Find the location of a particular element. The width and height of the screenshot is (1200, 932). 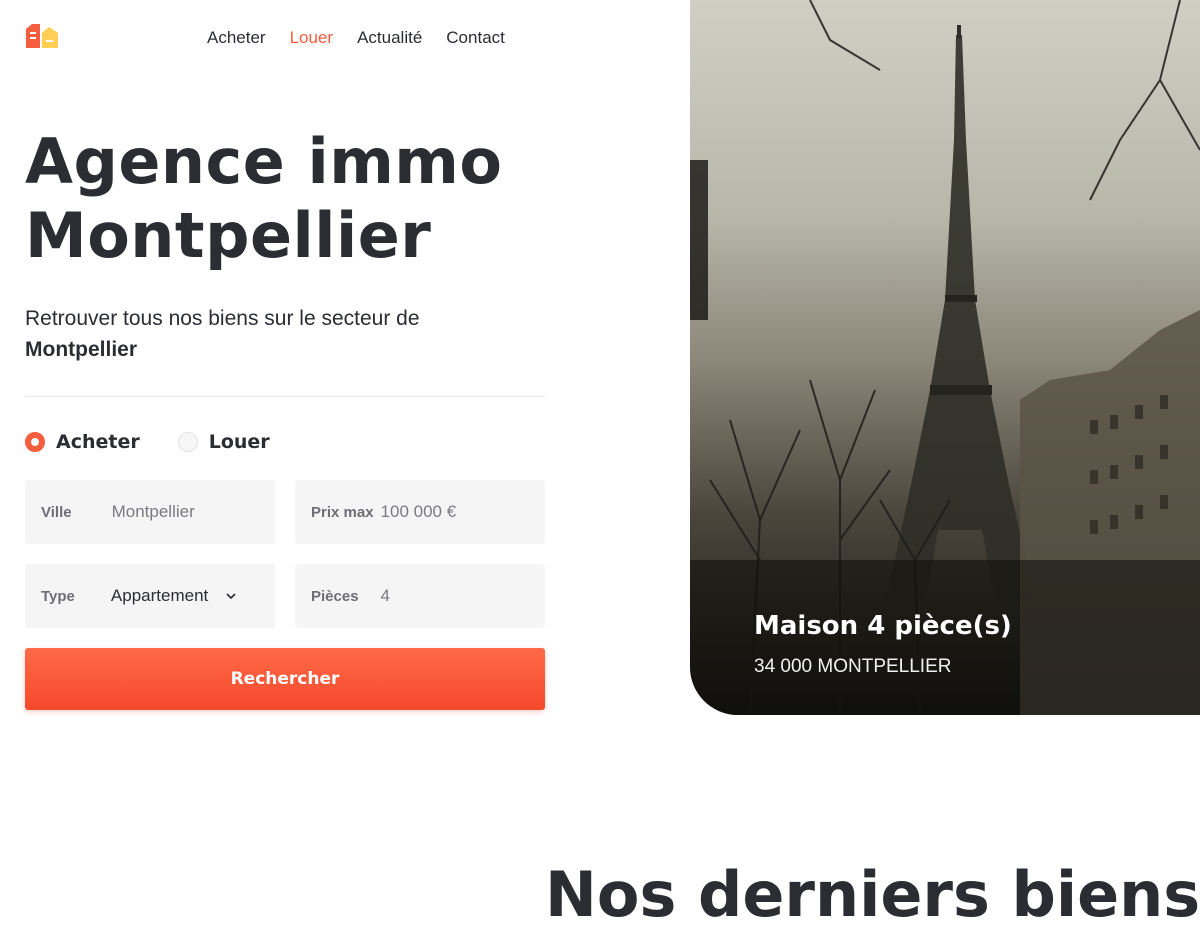

type-select: Type Appartement is located at coordinates (150, 596).